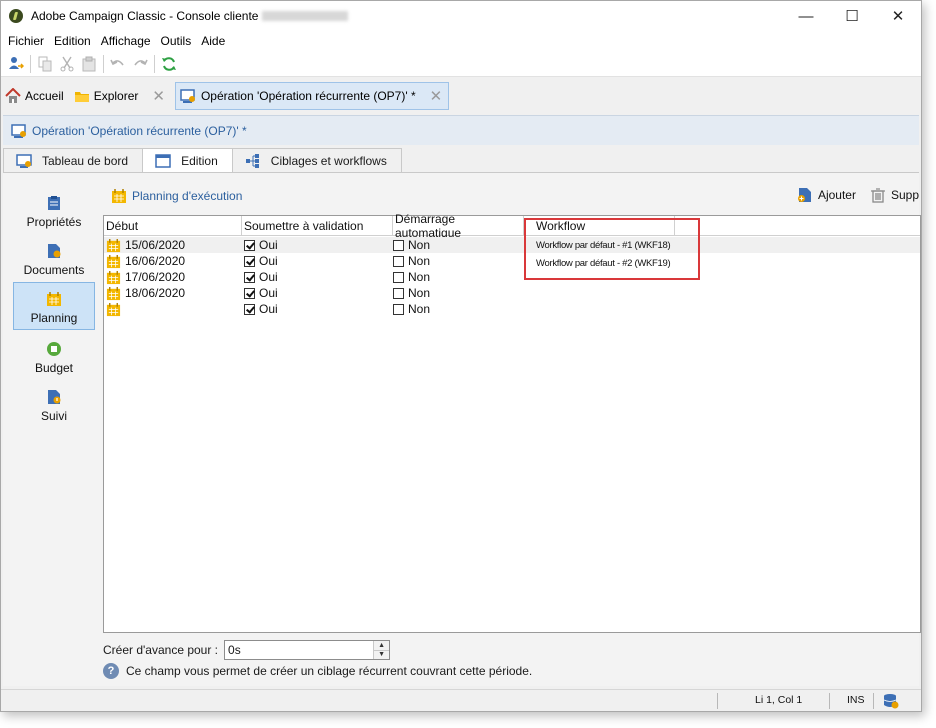  Describe the element at coordinates (24, 160) in the screenshot. I see `dashboard-icon` at that location.